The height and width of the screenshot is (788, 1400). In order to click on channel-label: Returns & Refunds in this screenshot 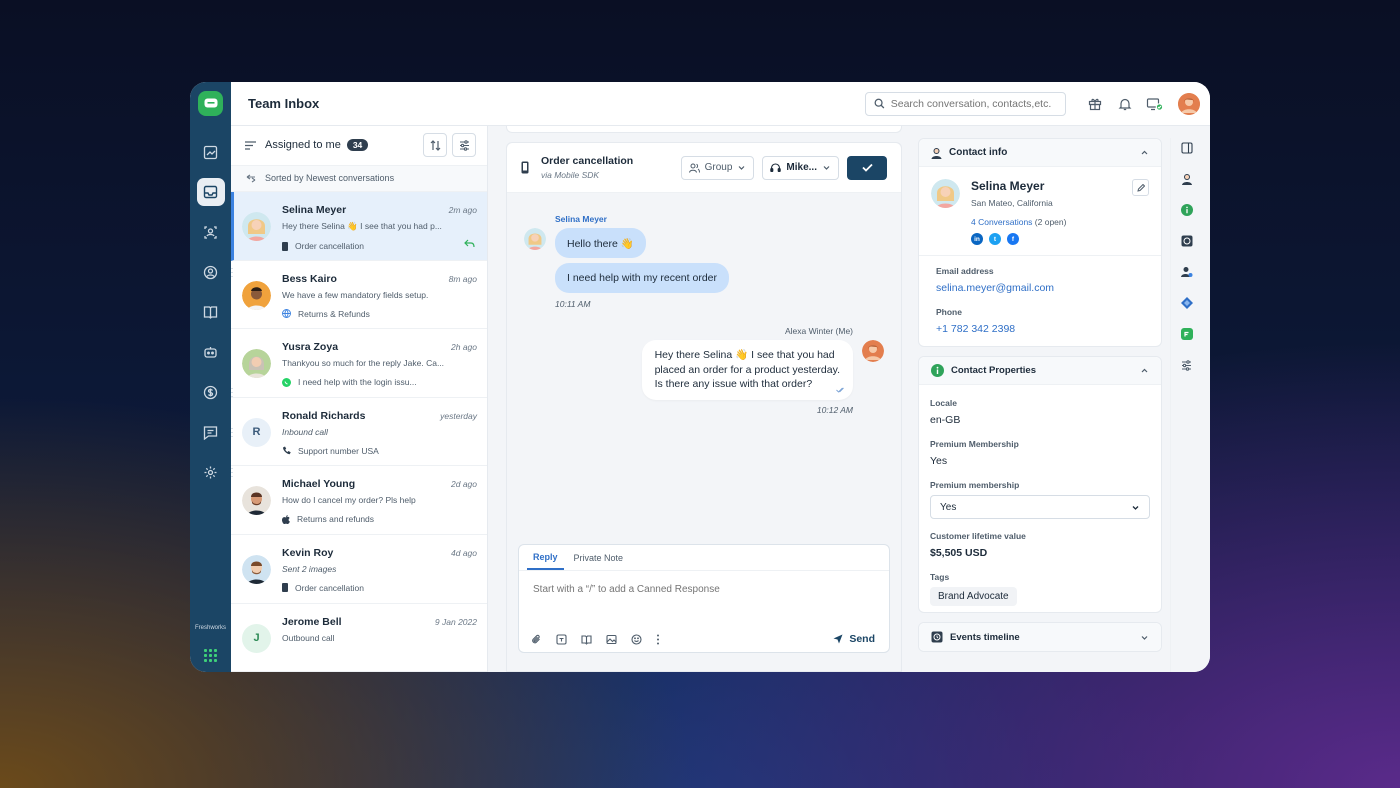, I will do `click(334, 313)`.